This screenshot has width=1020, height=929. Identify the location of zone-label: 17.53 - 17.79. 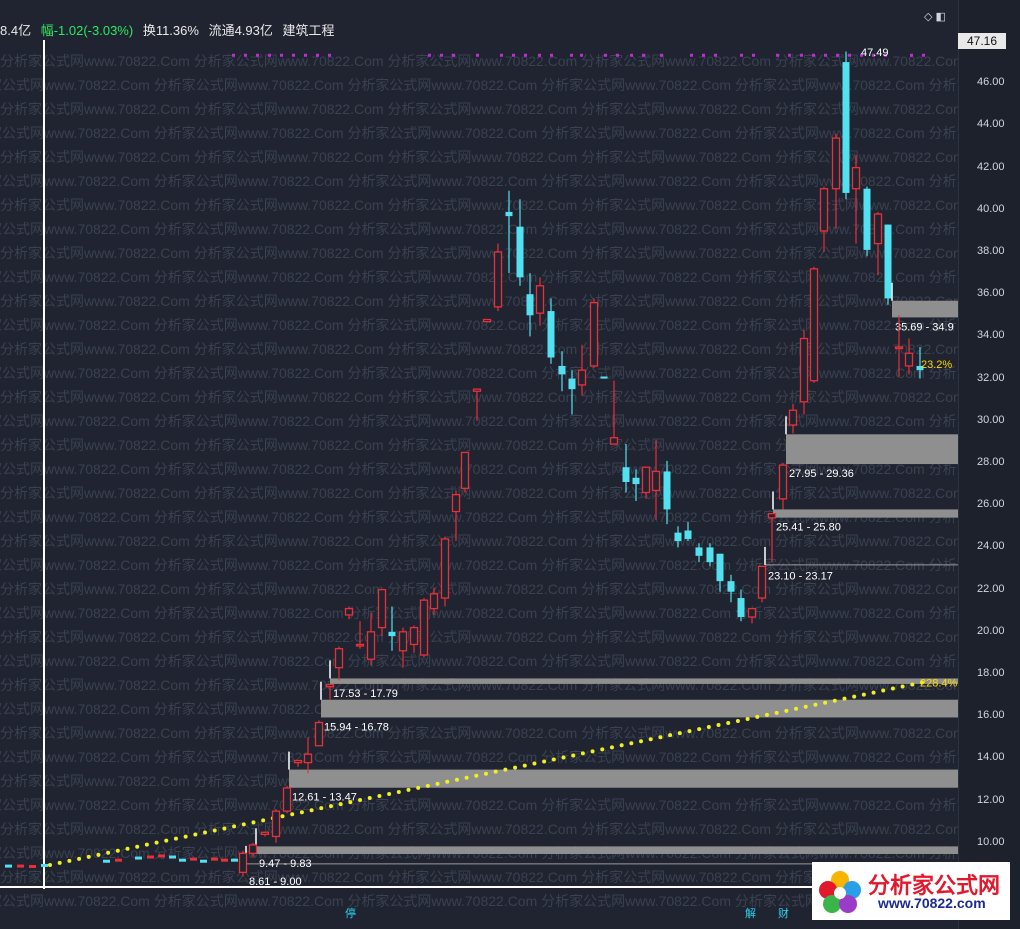
(365, 694).